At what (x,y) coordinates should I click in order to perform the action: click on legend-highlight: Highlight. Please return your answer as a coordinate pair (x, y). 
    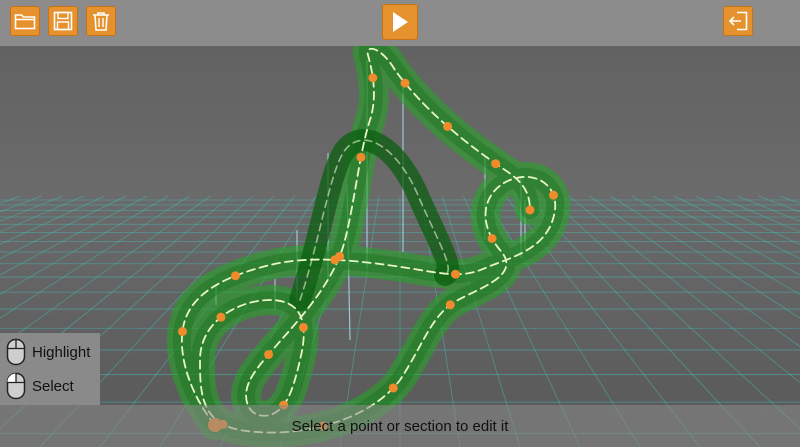
    Looking at the image, I should click on (48, 352).